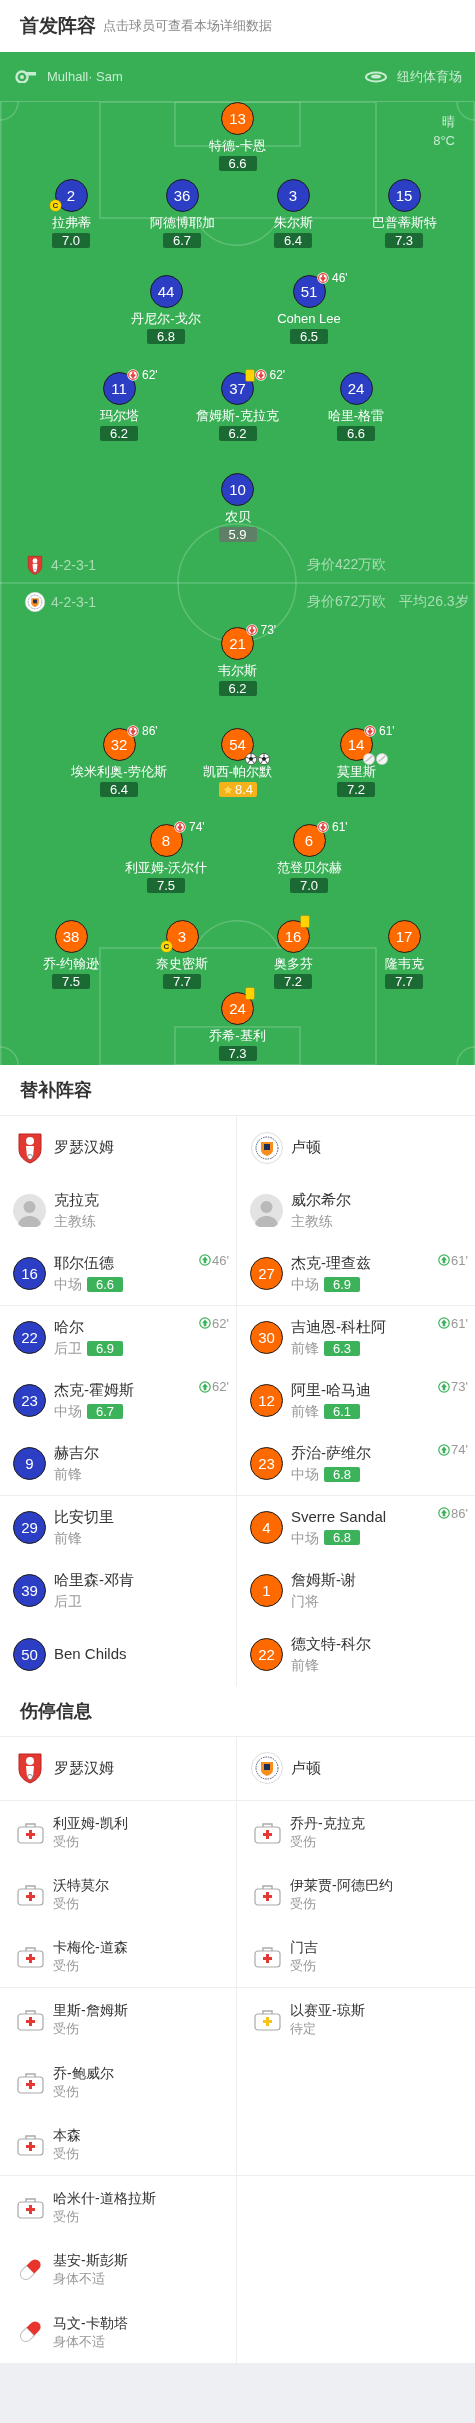 The height and width of the screenshot is (2423, 475). I want to click on player-name: 农贝, so click(237, 517).